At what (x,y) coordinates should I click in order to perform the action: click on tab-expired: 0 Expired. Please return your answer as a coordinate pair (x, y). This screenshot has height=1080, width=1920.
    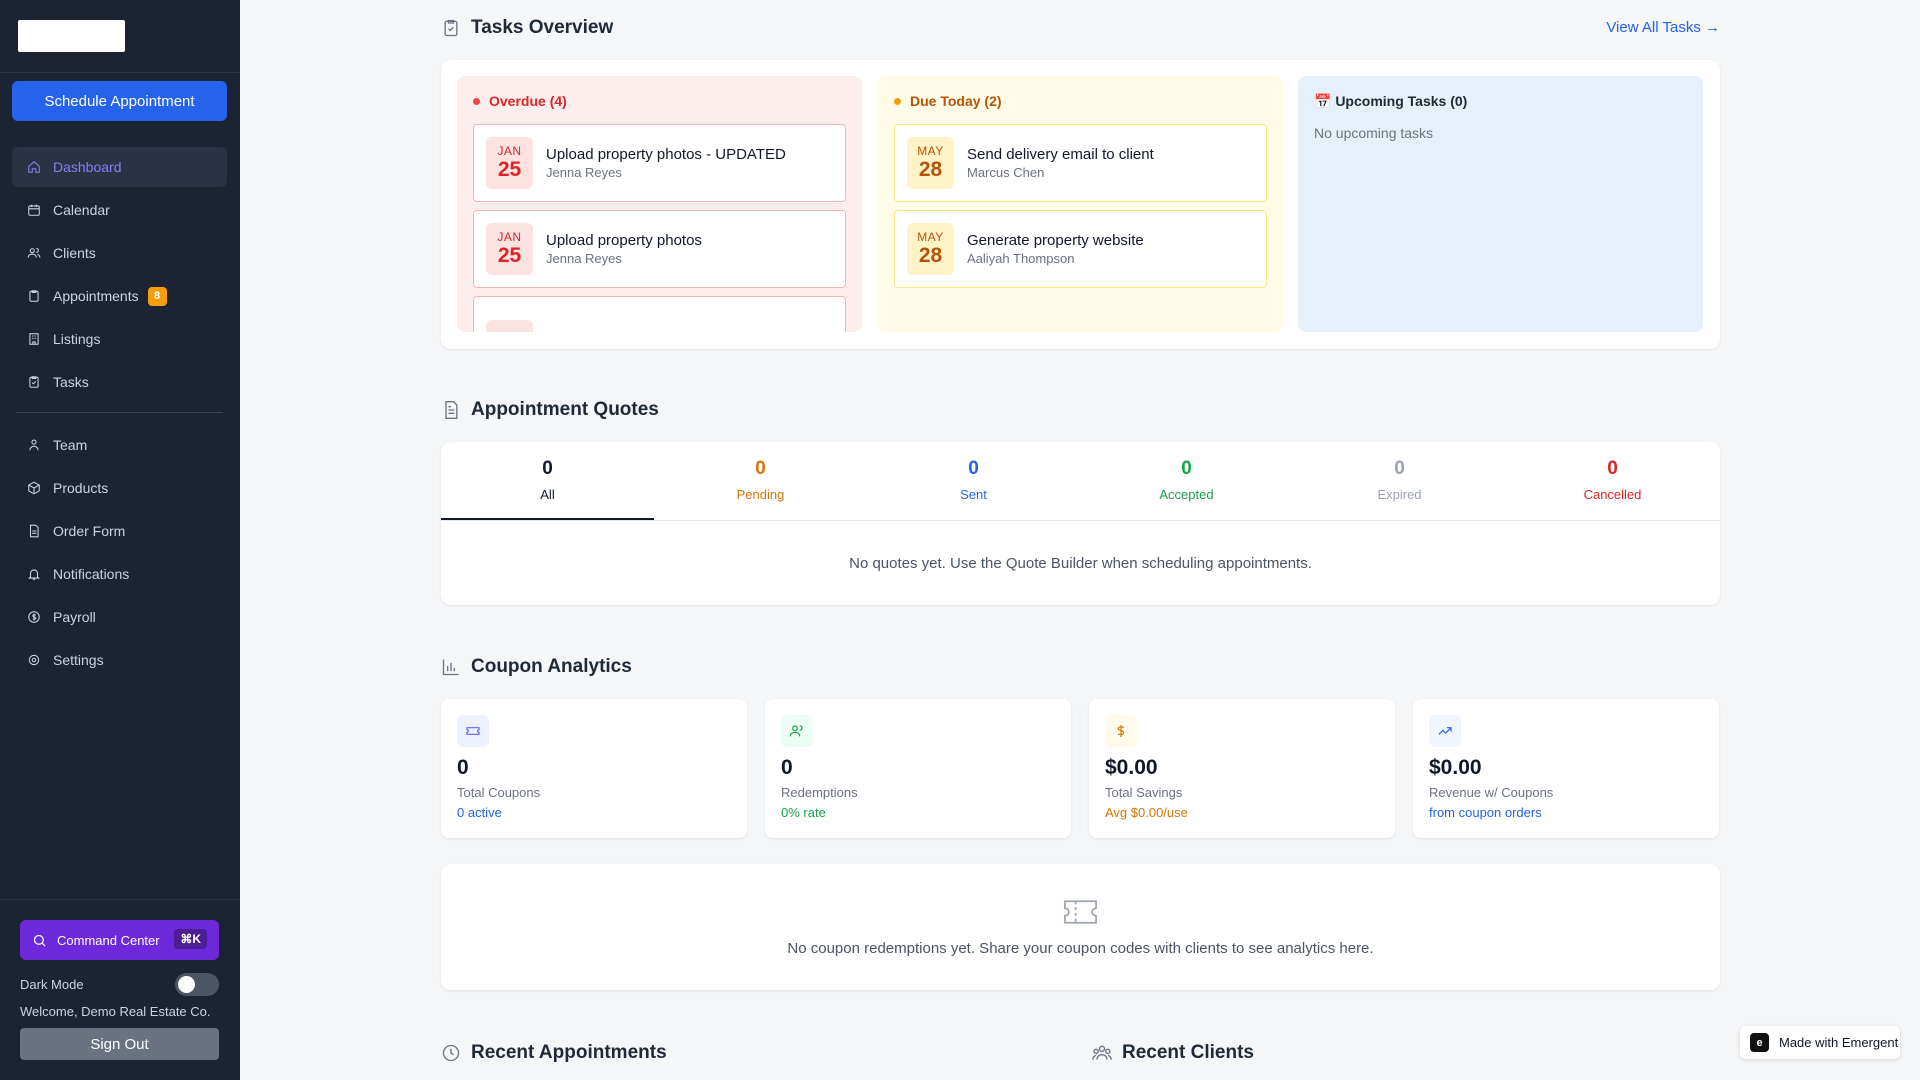
    Looking at the image, I should click on (1399, 481).